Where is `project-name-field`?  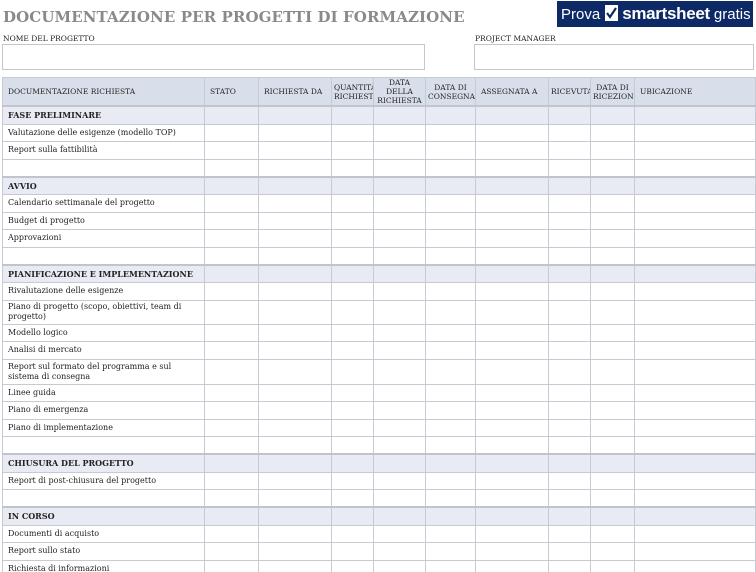 project-name-field is located at coordinates (213, 57).